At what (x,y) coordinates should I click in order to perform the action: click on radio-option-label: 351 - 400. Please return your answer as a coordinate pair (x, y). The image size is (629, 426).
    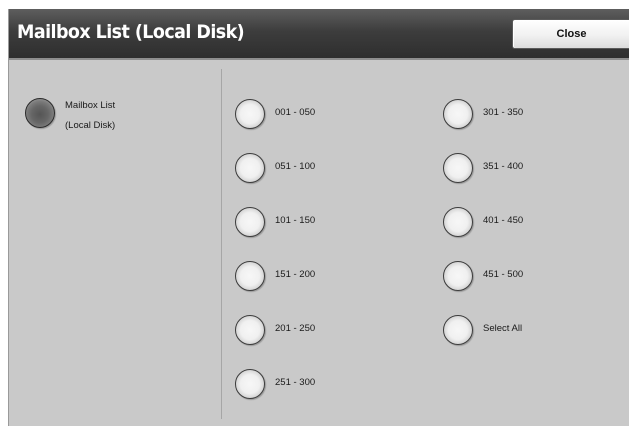
    Looking at the image, I should click on (503, 166).